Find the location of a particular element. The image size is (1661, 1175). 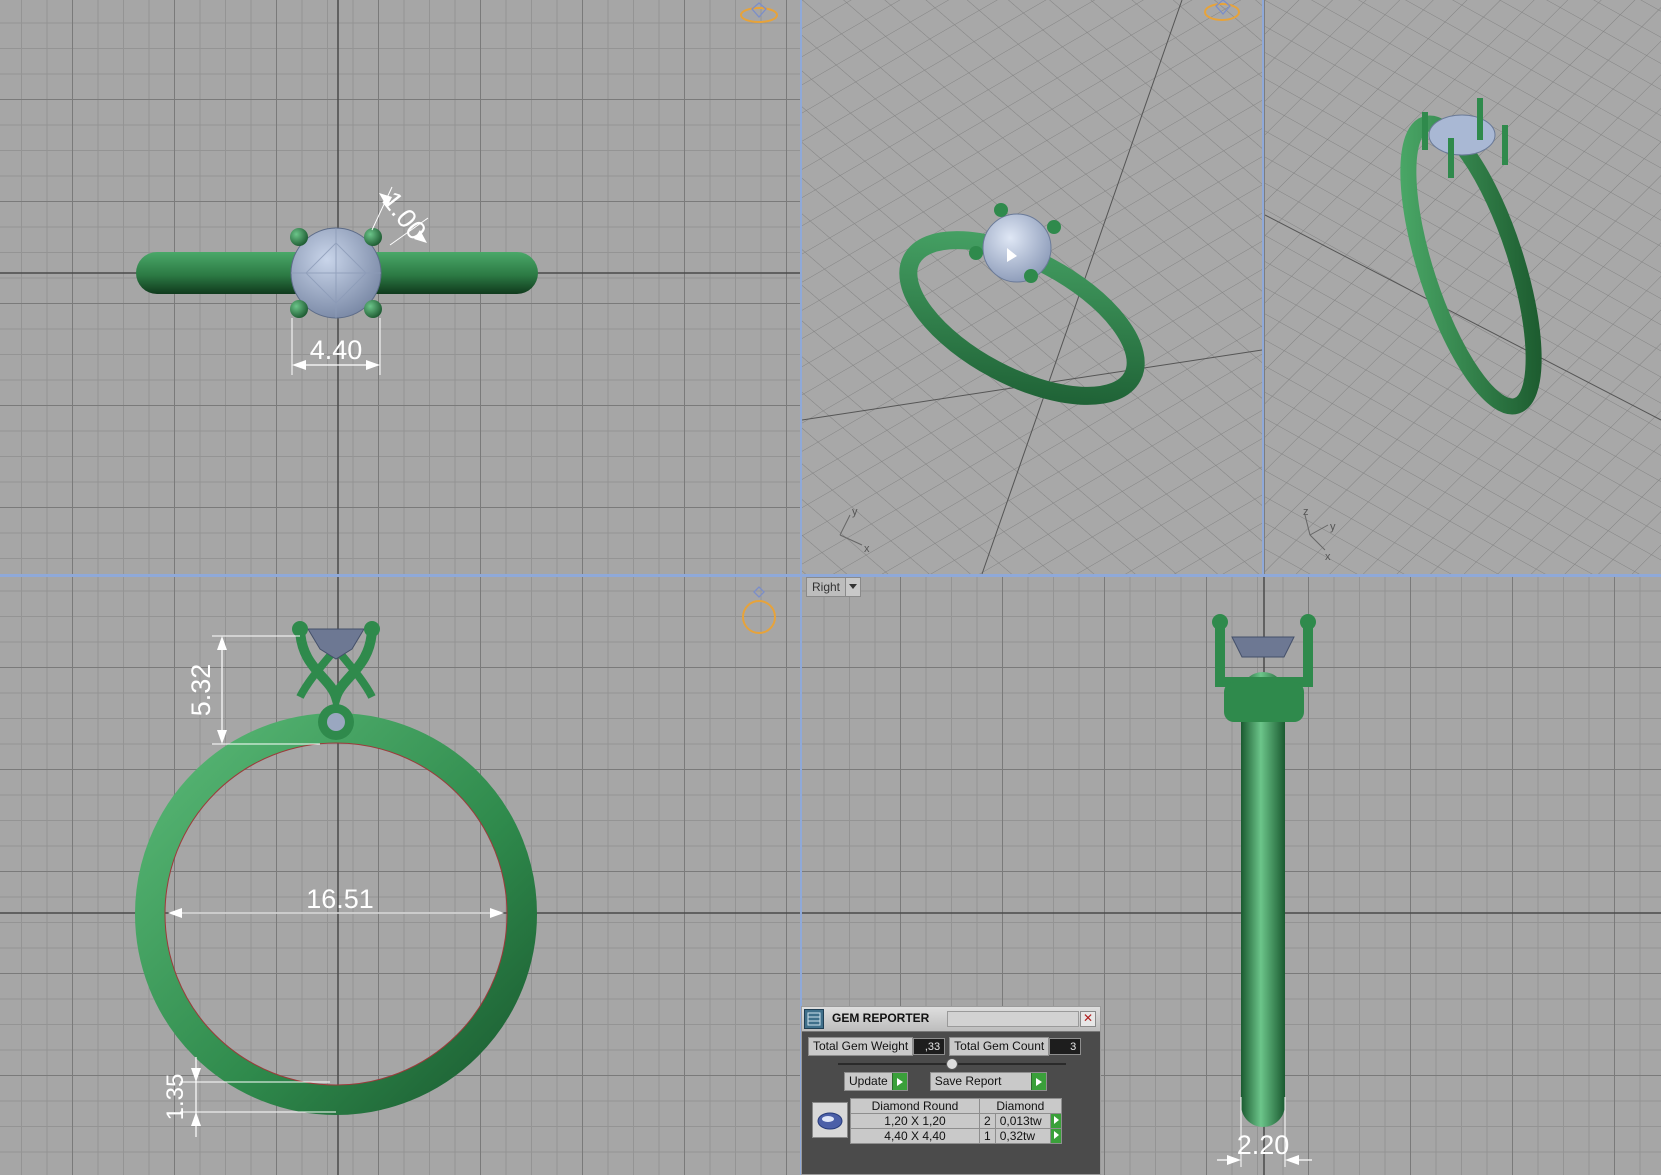

table-row: 1,20 X 1,20 2 0,013tw is located at coordinates (956, 1121).